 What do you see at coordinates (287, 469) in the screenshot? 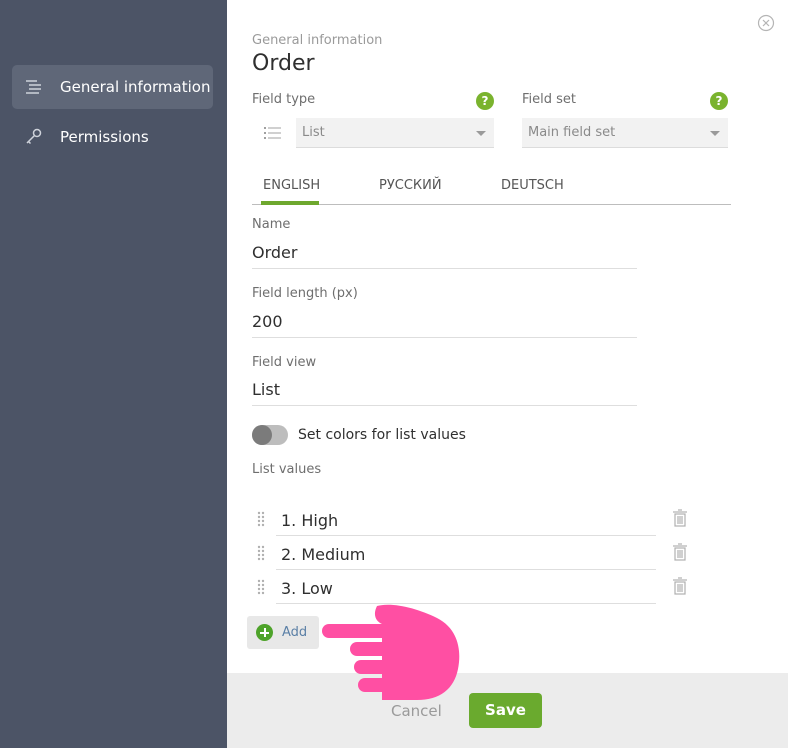
I see `list-values-label: List values` at bounding box center [287, 469].